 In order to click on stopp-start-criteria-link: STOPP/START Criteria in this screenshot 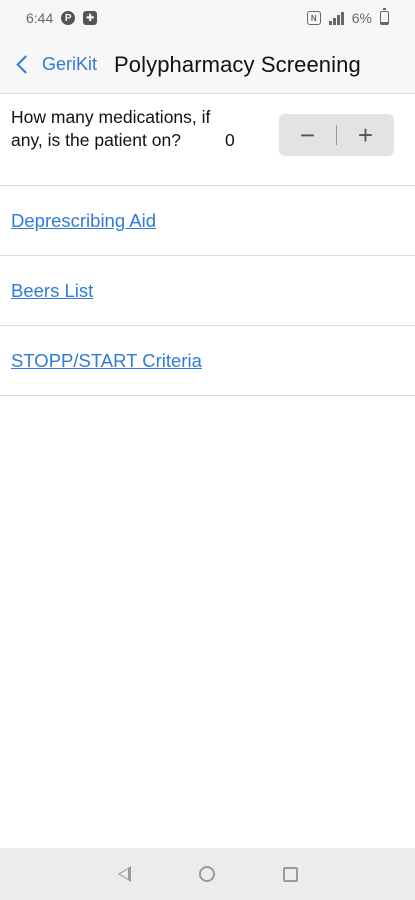, I will do `click(106, 361)`.